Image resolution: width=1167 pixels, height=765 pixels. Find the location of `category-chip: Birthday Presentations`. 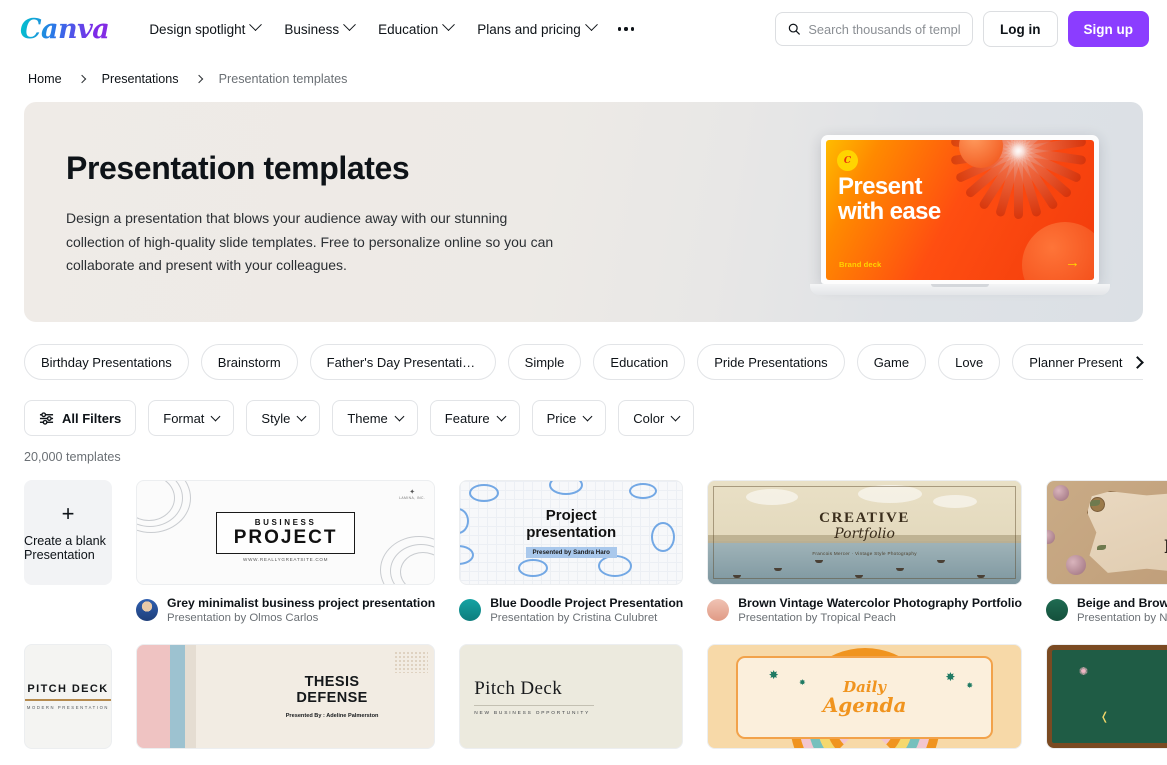

category-chip: Birthday Presentations is located at coordinates (106, 362).